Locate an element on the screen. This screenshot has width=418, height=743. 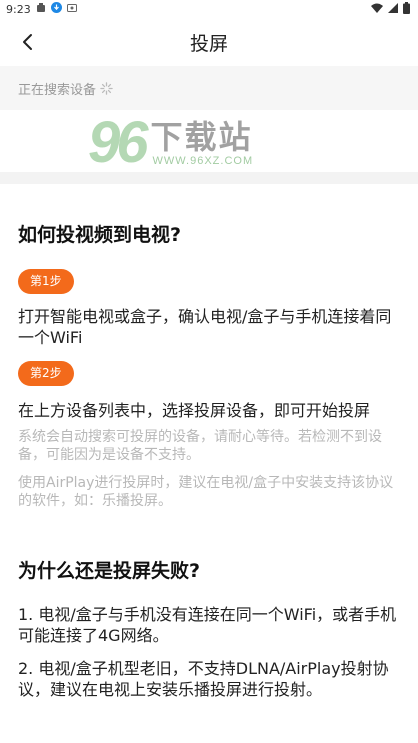
device-search-strip: 正在搜索设备 is located at coordinates (209, 88).